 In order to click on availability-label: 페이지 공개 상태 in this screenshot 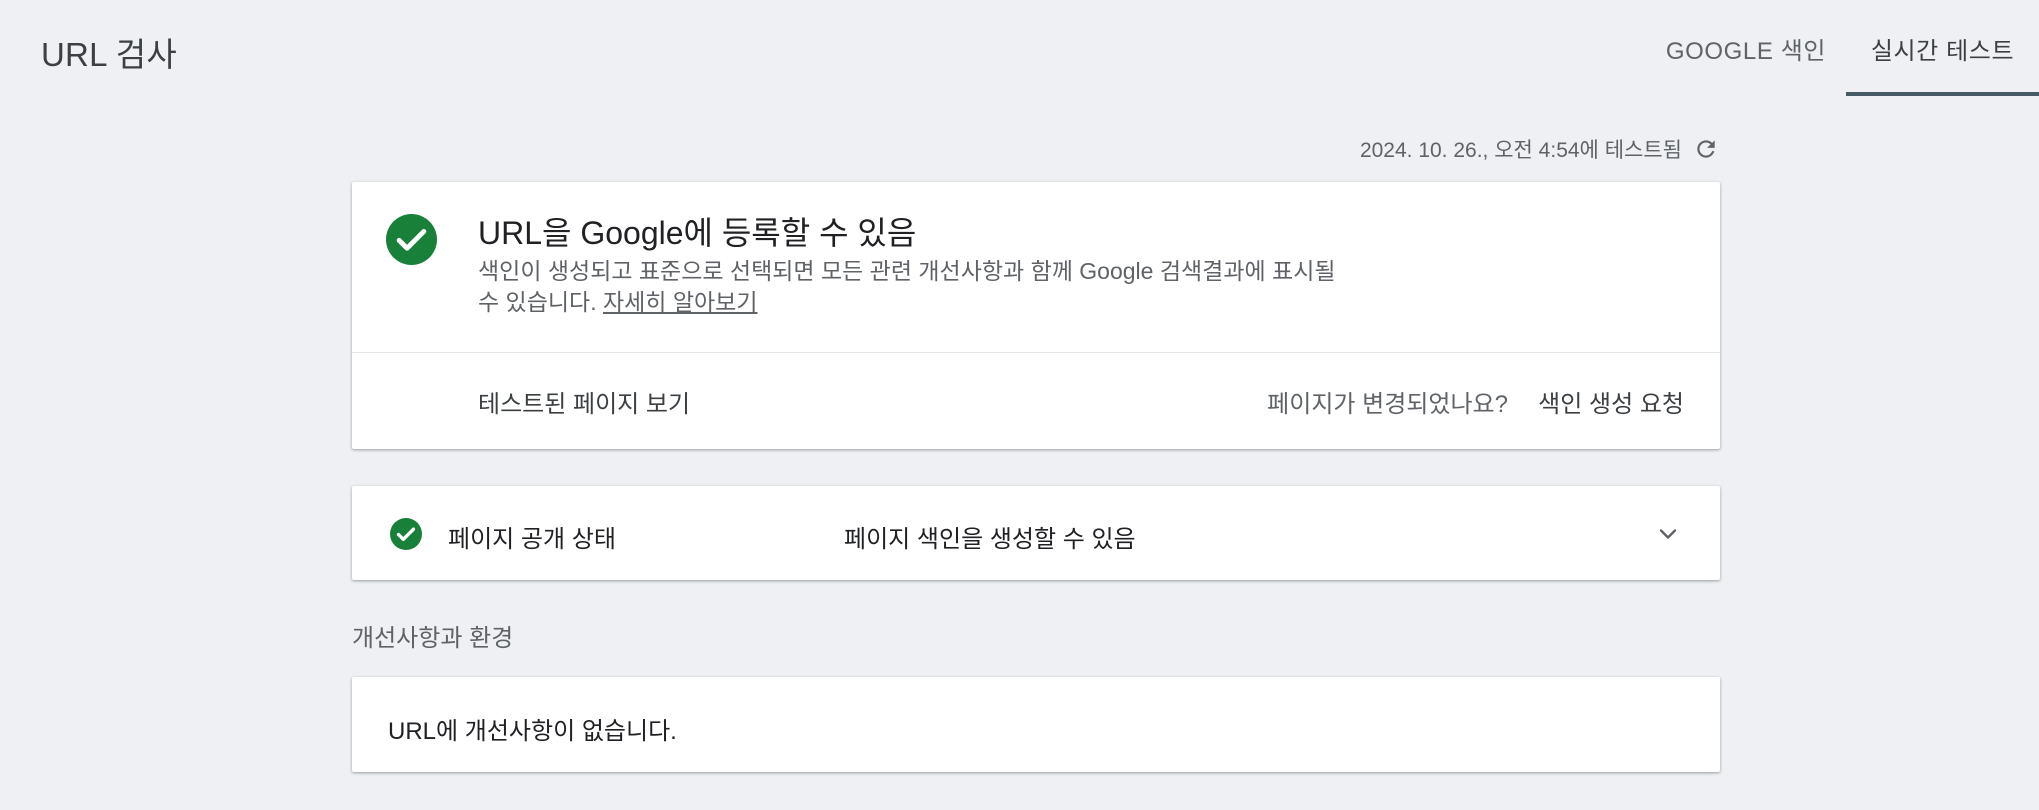, I will do `click(532, 539)`.